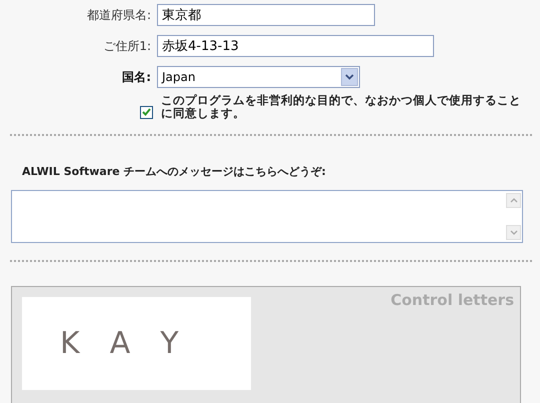 This screenshot has width=540, height=403. What do you see at coordinates (169, 343) in the screenshot?
I see `captcha-letter: Y` at bounding box center [169, 343].